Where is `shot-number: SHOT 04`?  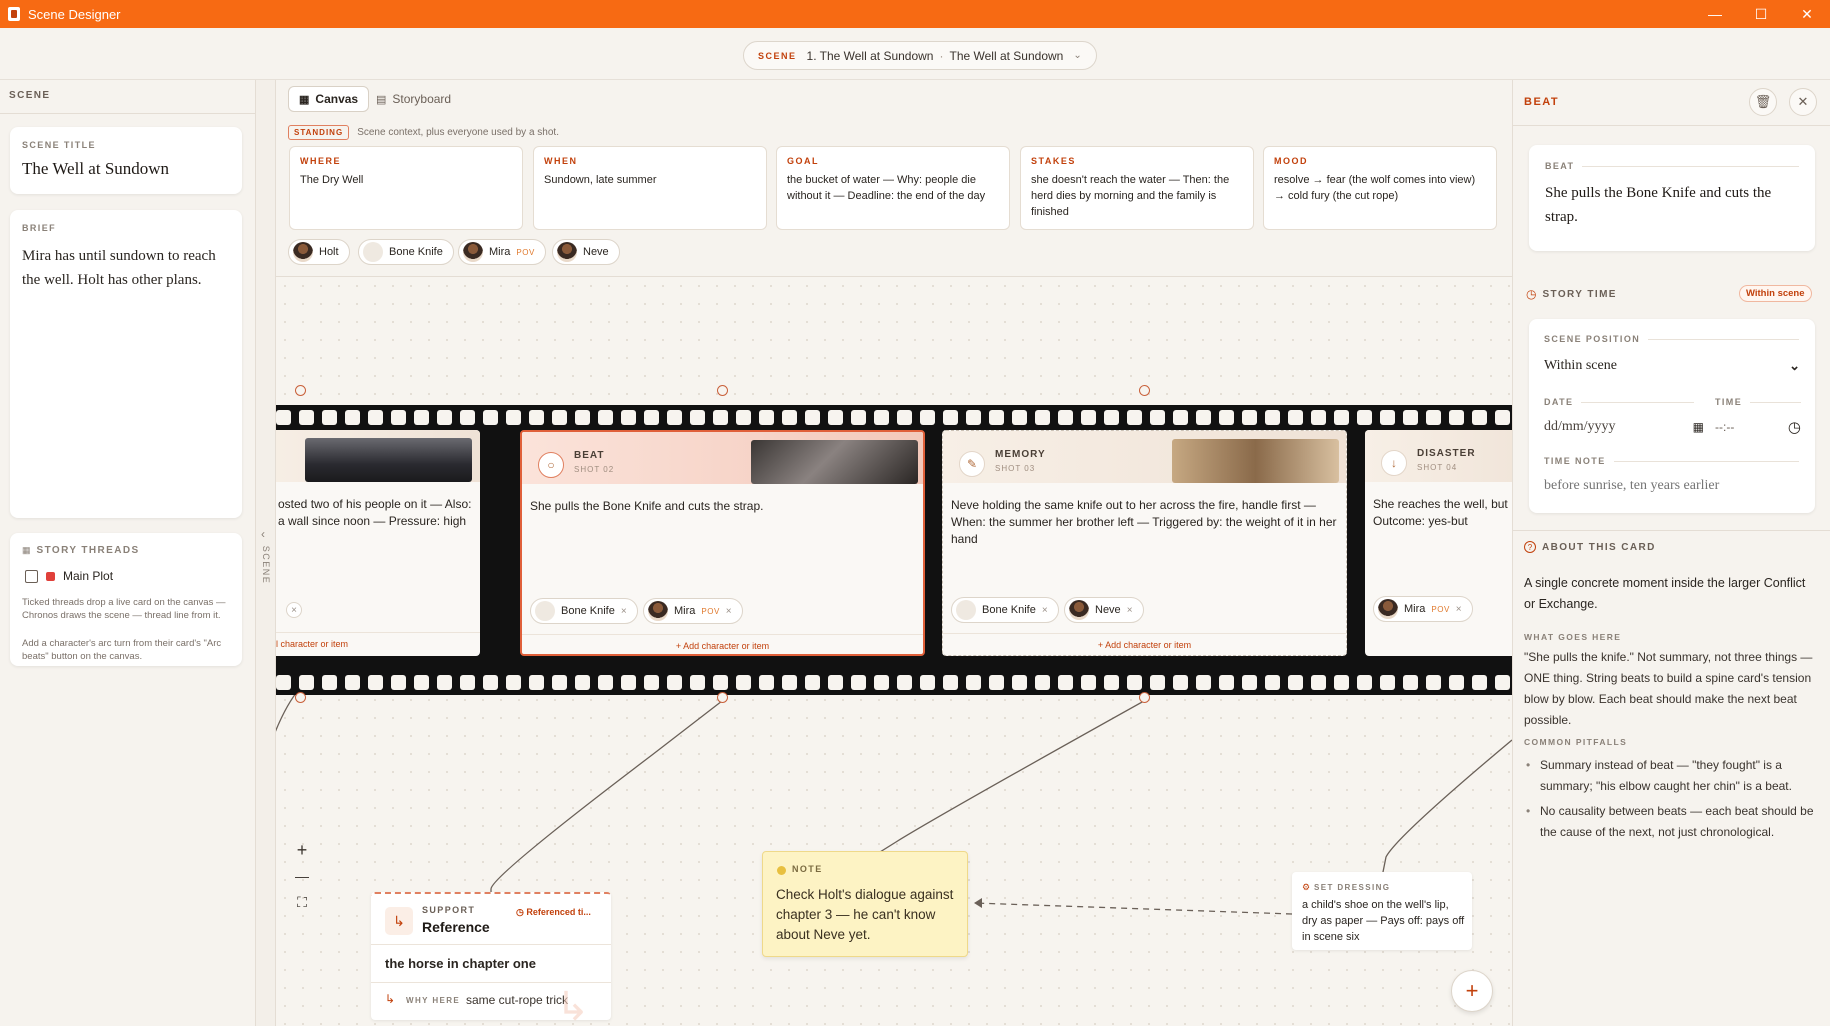
shot-number: SHOT 04 is located at coordinates (1437, 467).